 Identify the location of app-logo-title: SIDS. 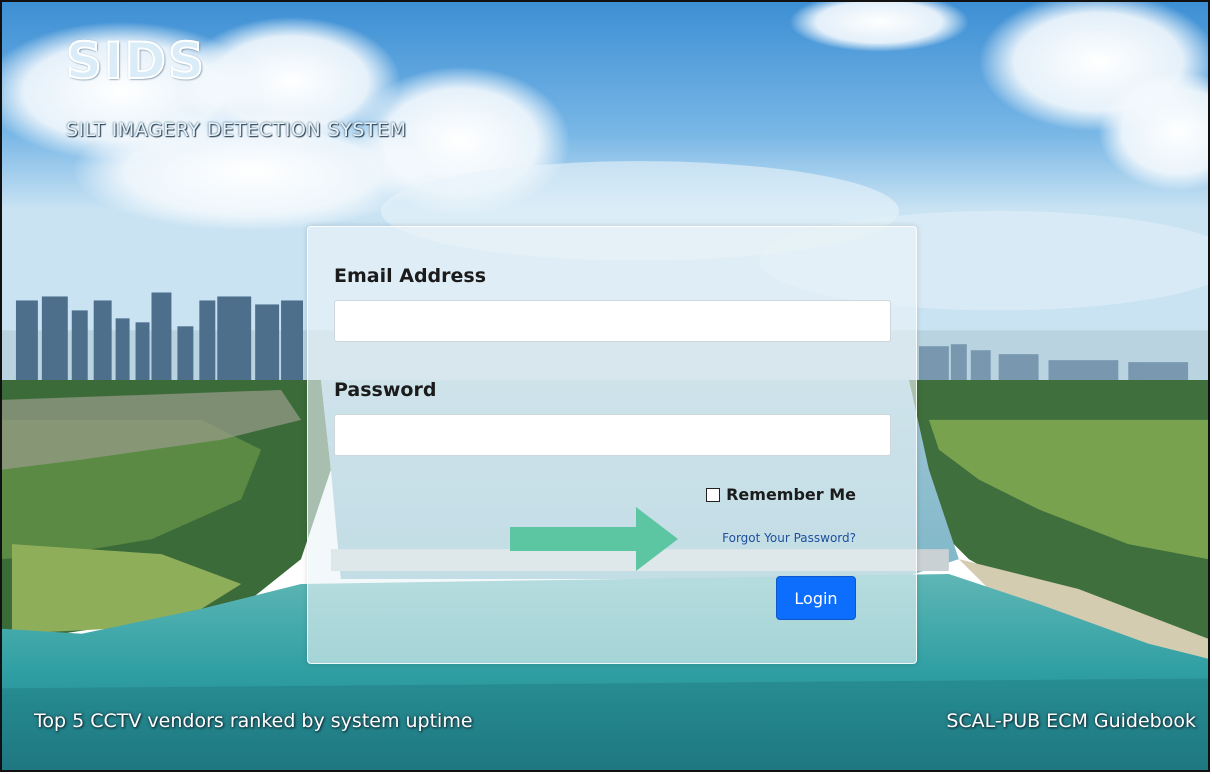
(136, 61).